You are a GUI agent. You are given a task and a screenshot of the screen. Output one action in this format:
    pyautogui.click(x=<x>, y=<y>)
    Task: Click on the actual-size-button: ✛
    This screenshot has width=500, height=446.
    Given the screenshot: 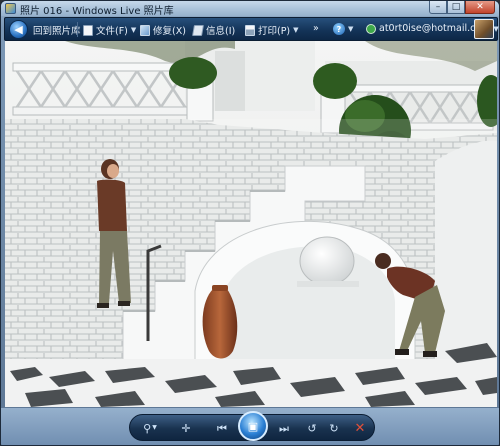 What is the action you would take?
    pyautogui.click(x=186, y=428)
    